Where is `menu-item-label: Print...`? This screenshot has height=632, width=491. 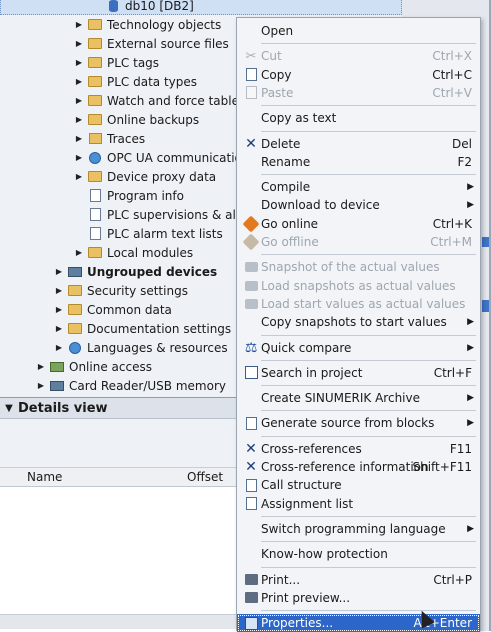 menu-item-label: Print... is located at coordinates (281, 579).